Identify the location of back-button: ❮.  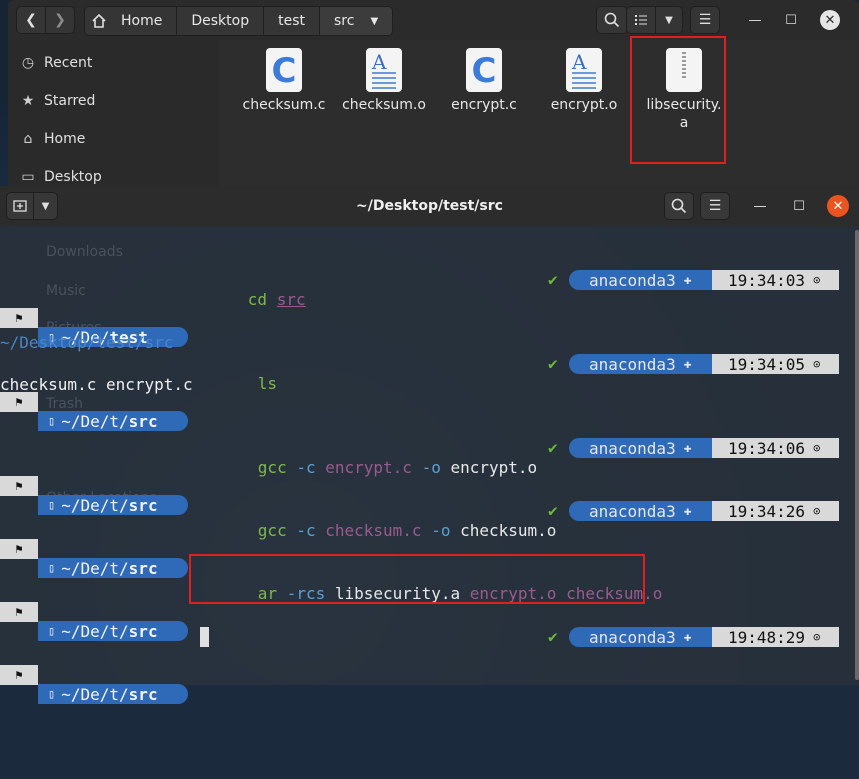
(31, 20).